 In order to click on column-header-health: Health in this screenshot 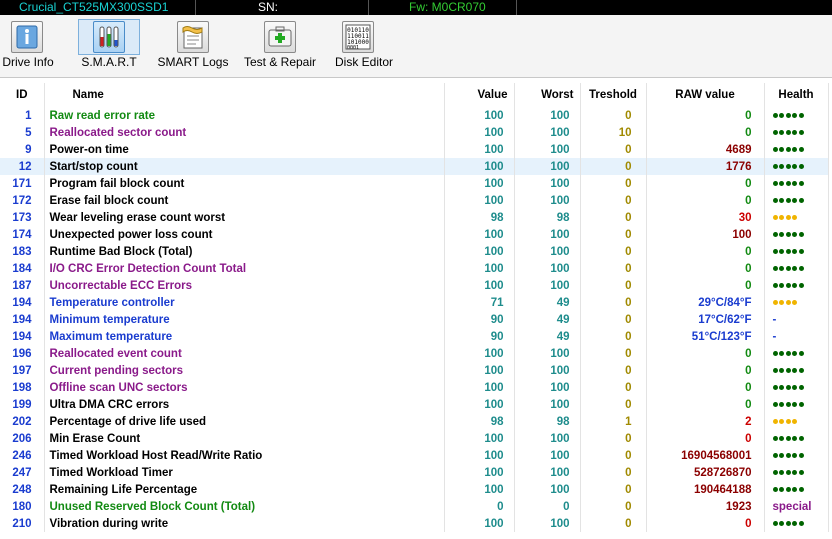, I will do `click(796, 95)`.